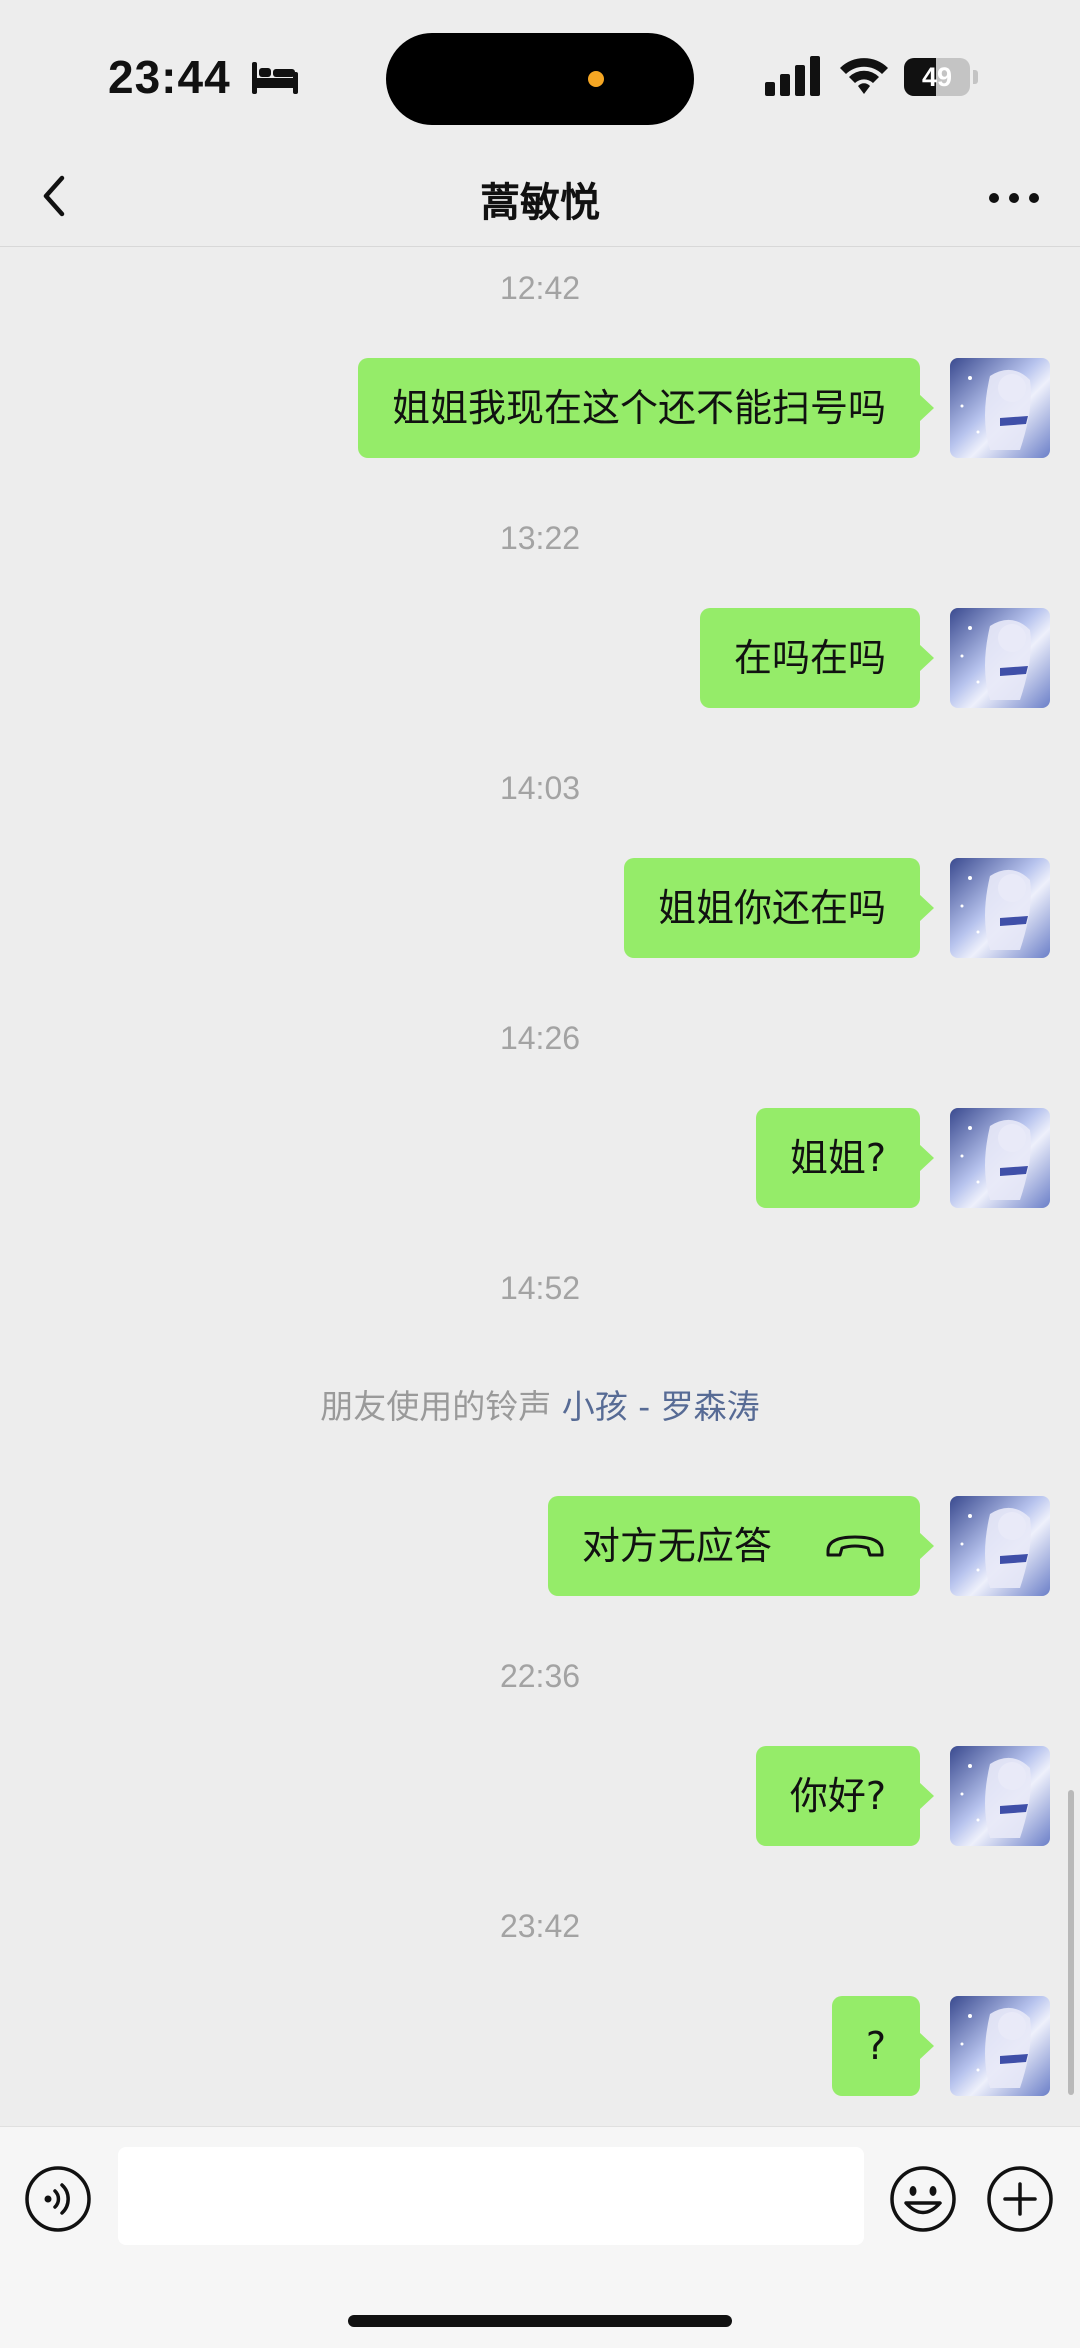 This screenshot has width=1080, height=2348. Describe the element at coordinates (845, 1158) in the screenshot. I see `message-bubble: 姐姐?` at that location.